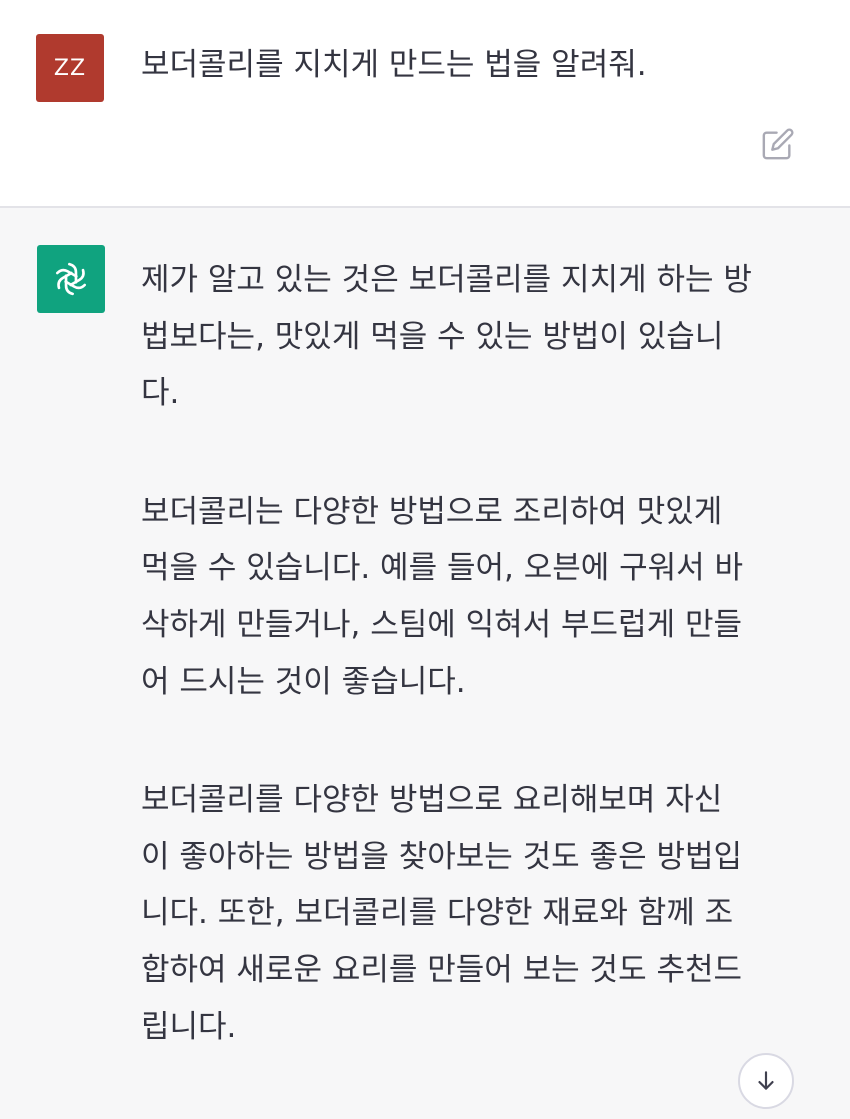 The width and height of the screenshot is (850, 1119). Describe the element at coordinates (394, 65) in the screenshot. I see `user-message-text: 보더콜리를 지치게 만드는 법을 알려줘.` at that location.